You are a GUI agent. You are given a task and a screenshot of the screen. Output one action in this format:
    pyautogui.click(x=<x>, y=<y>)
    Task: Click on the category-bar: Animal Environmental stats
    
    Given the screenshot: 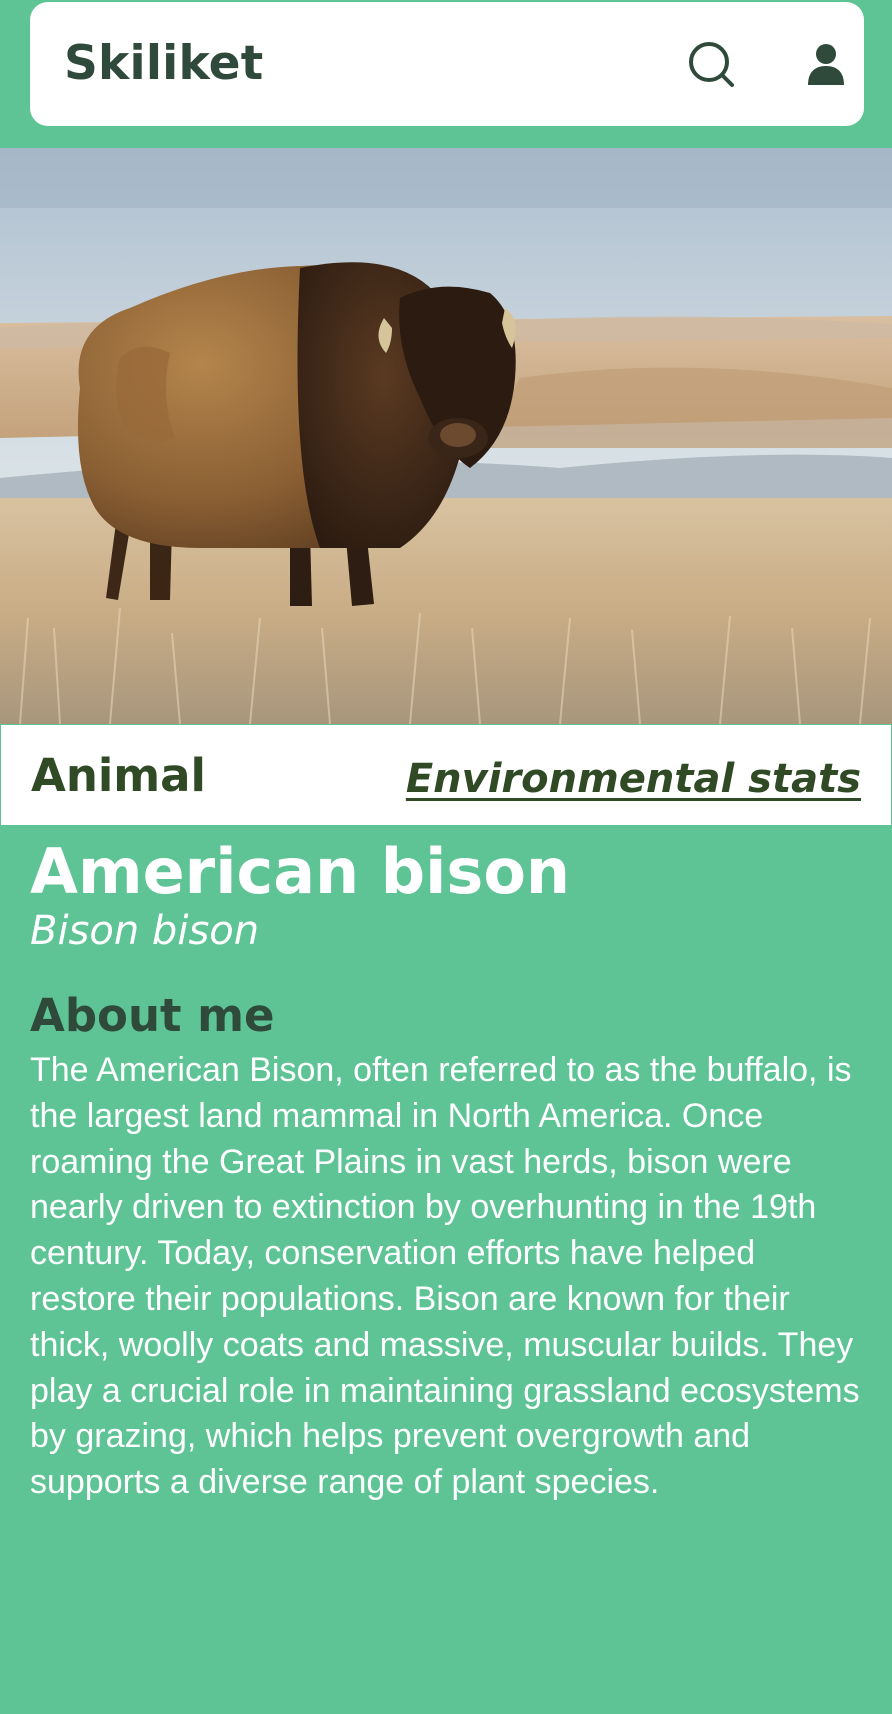 What is the action you would take?
    pyautogui.click(x=446, y=775)
    